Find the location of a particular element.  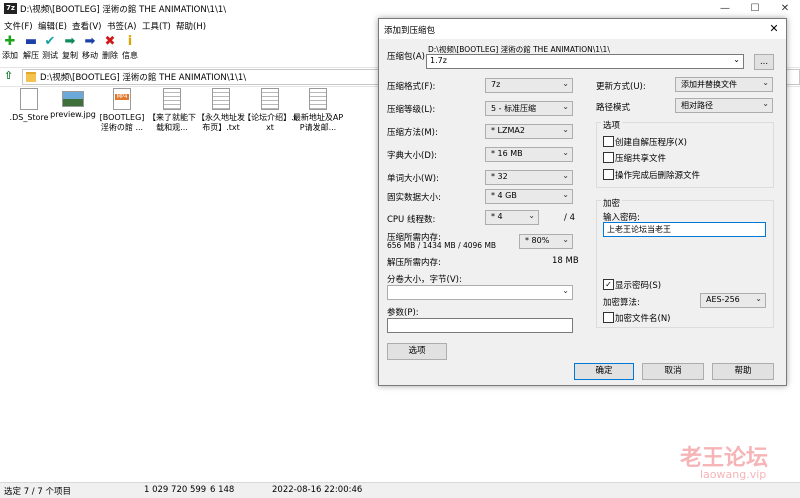

file-icon is located at coordinates (29, 99).